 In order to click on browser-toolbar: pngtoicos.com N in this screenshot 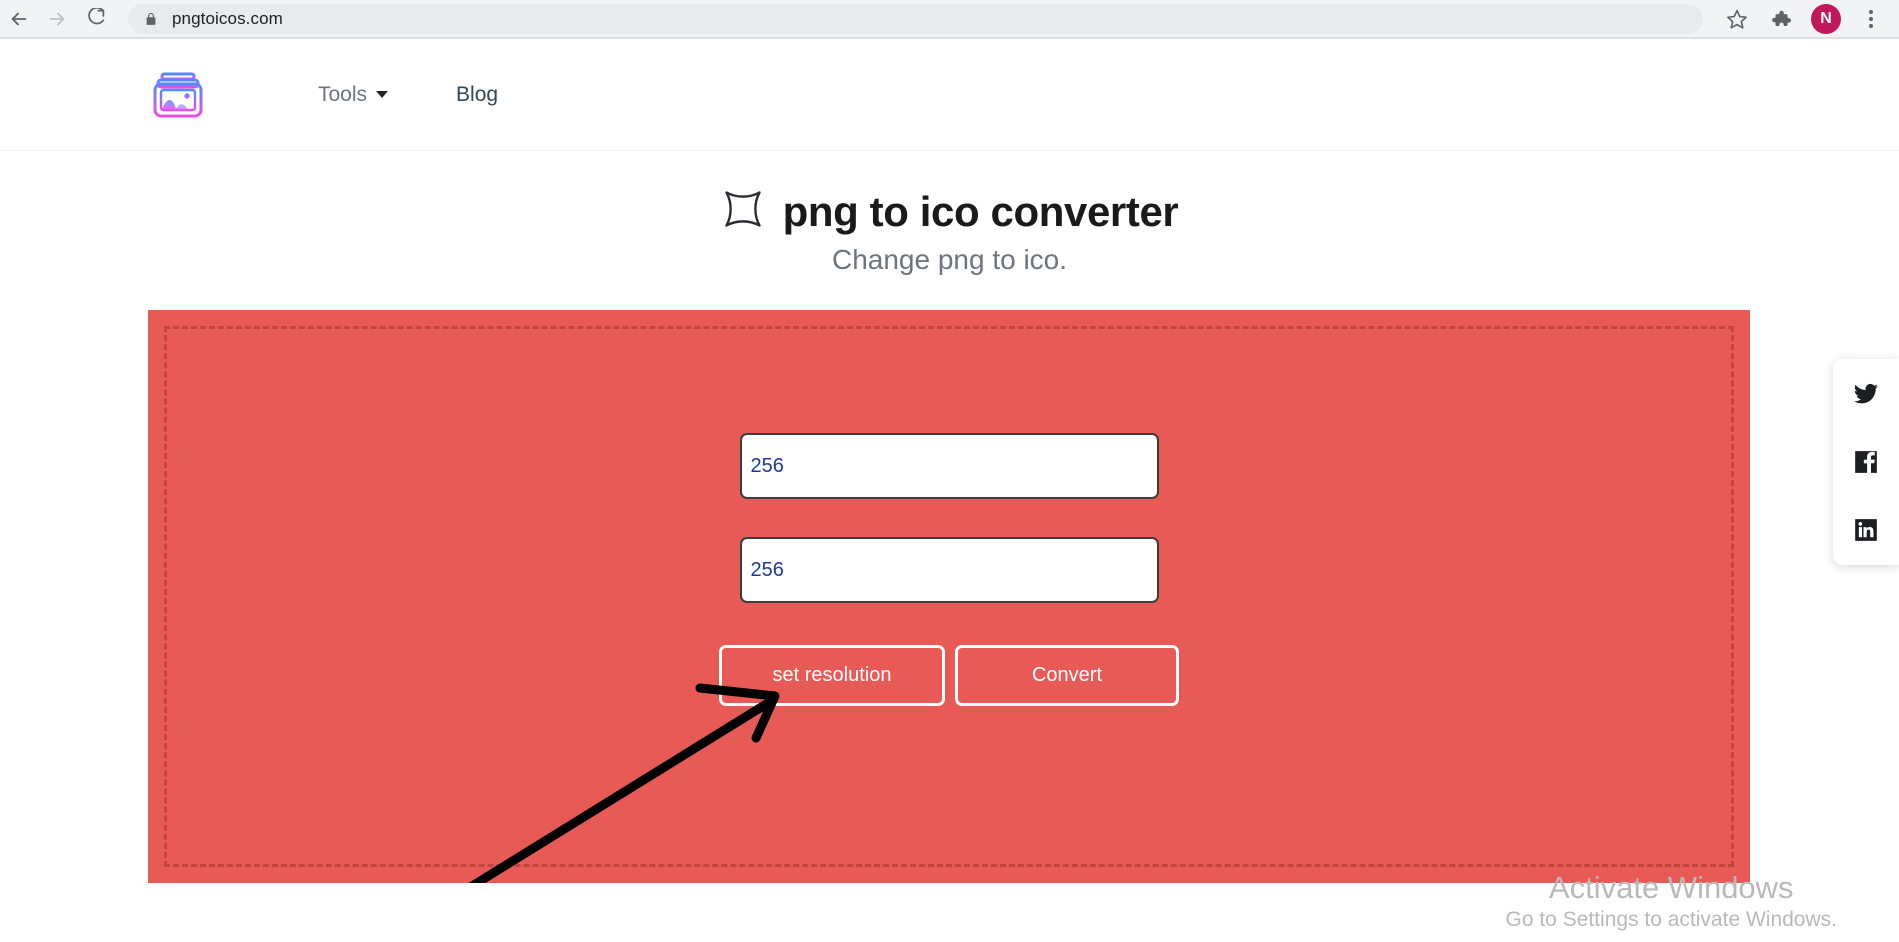, I will do `click(949, 18)`.